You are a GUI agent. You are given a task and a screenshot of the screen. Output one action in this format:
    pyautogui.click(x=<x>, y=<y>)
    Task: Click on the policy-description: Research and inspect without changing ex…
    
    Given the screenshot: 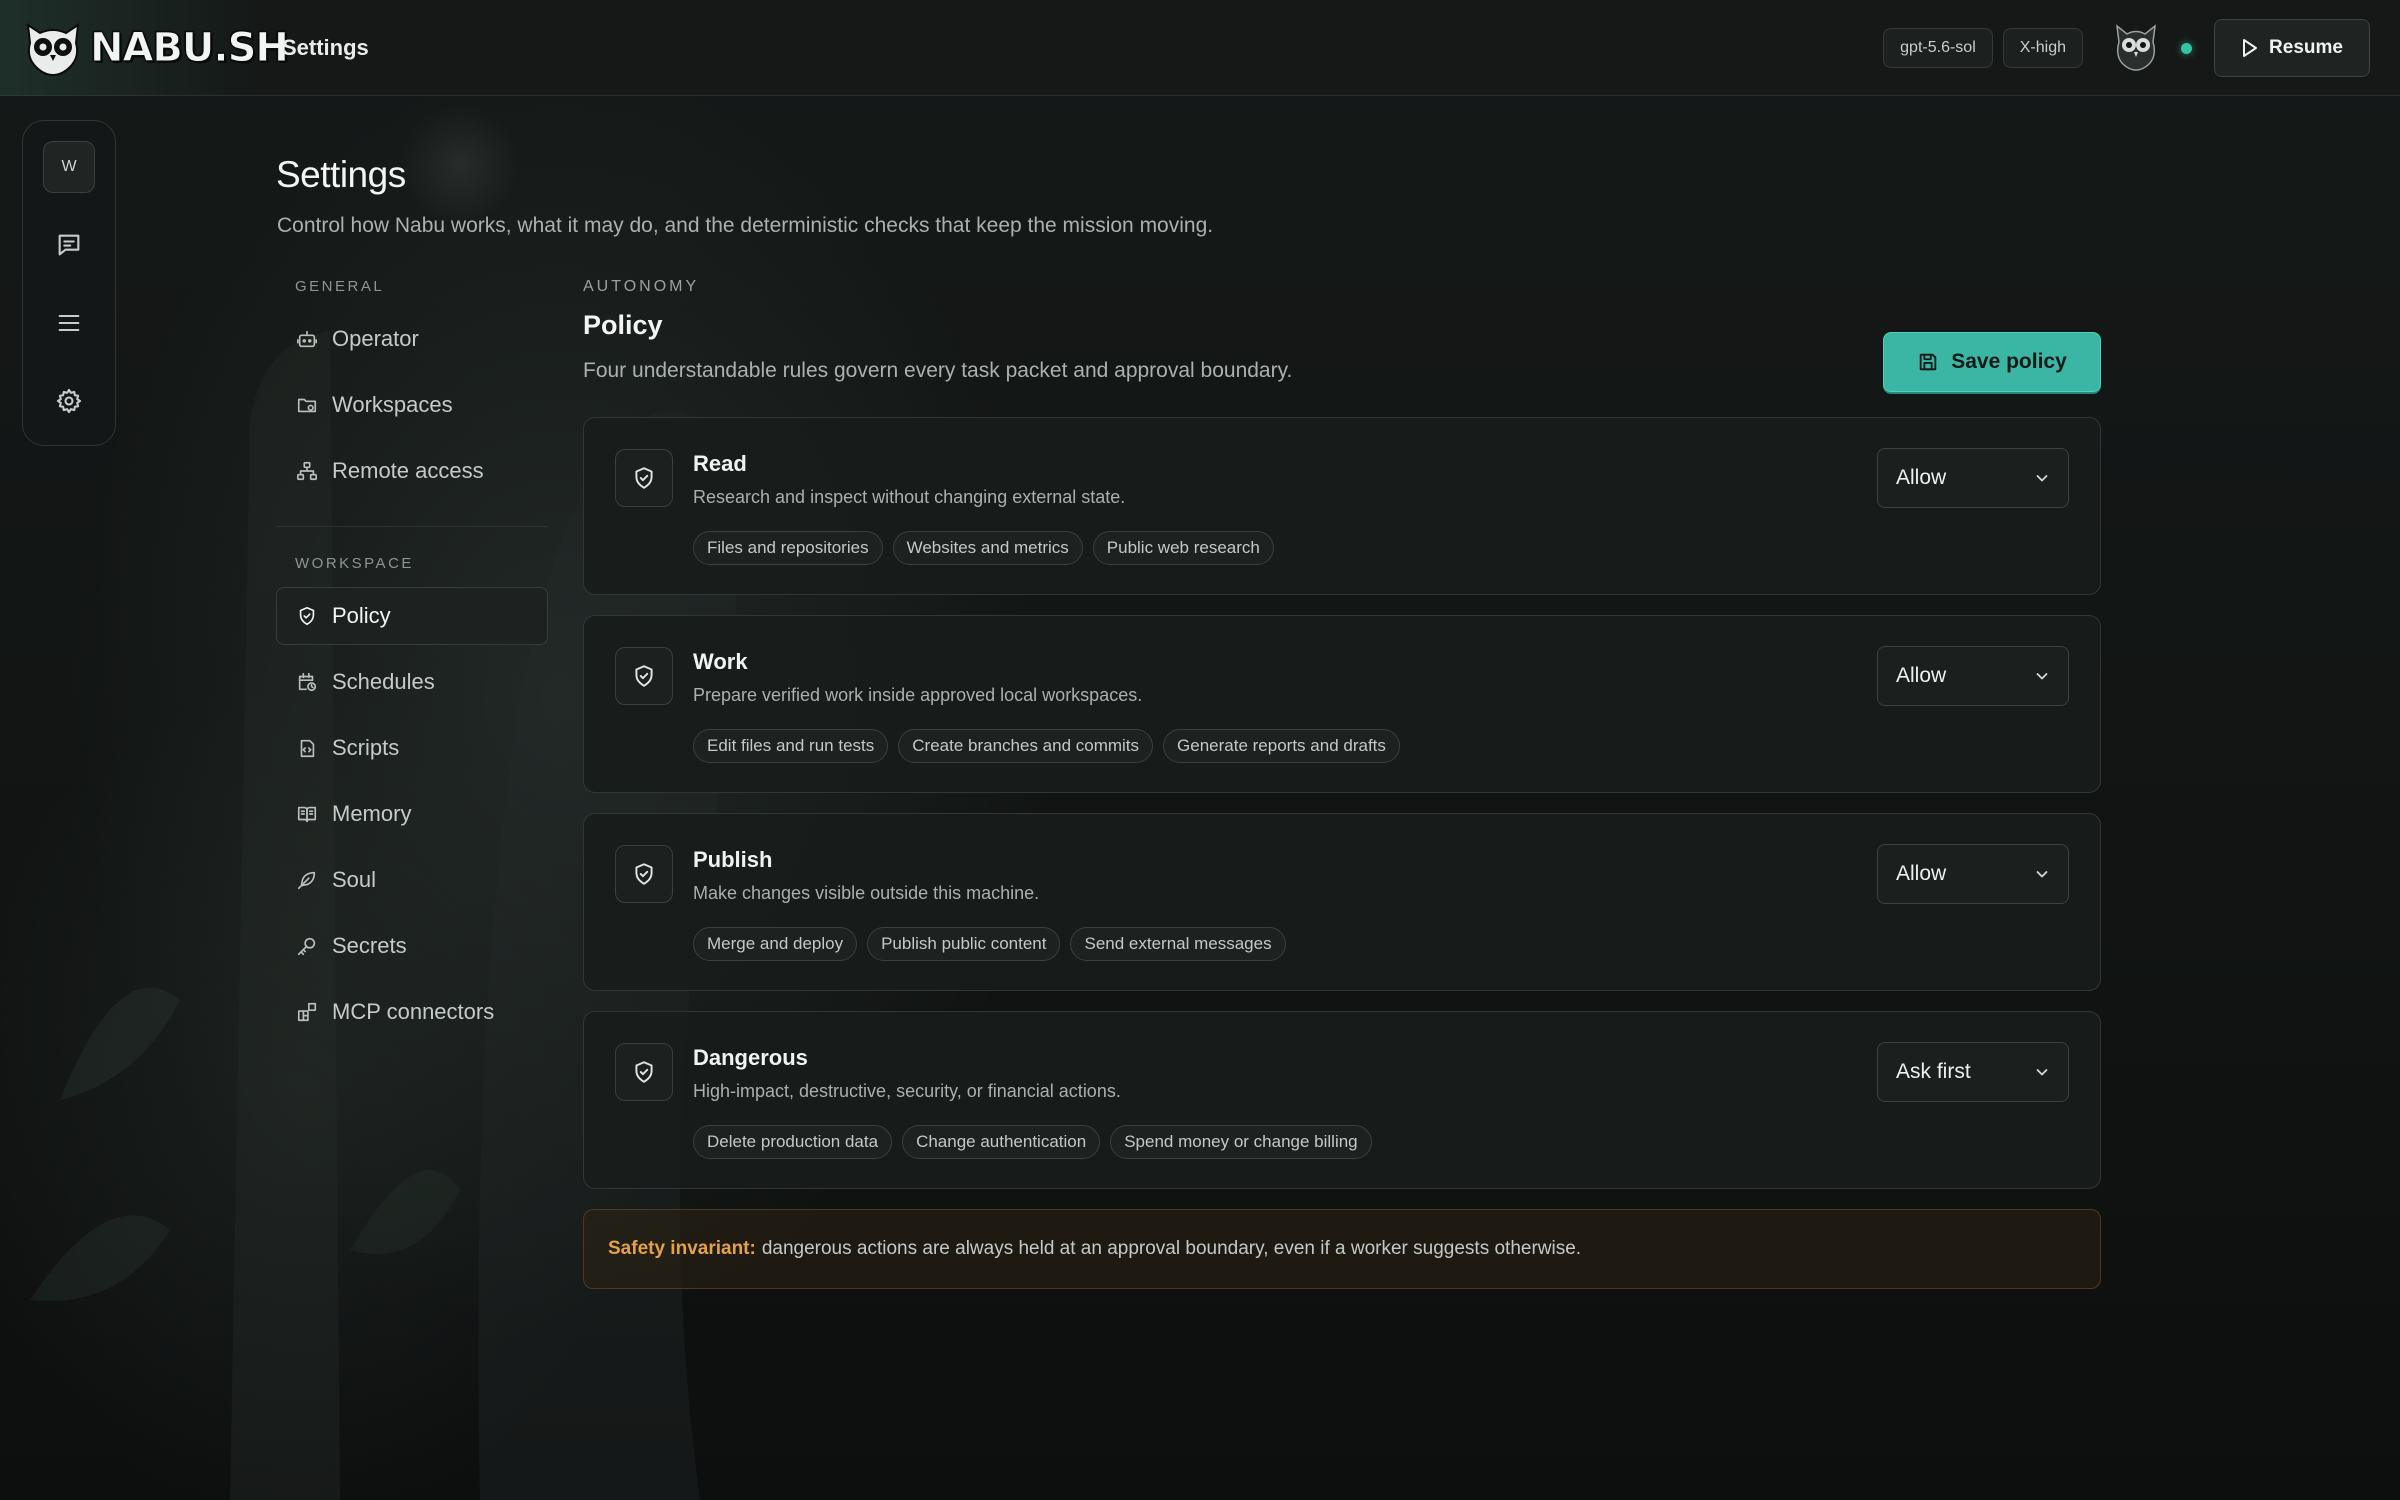 What is the action you would take?
    pyautogui.click(x=909, y=497)
    